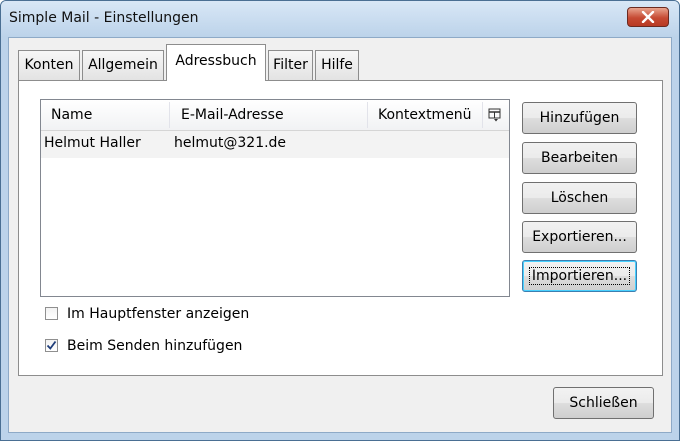 The height and width of the screenshot is (441, 680). Describe the element at coordinates (232, 115) in the screenshot. I see `column-header-email: E-Mail-Adresse` at that location.